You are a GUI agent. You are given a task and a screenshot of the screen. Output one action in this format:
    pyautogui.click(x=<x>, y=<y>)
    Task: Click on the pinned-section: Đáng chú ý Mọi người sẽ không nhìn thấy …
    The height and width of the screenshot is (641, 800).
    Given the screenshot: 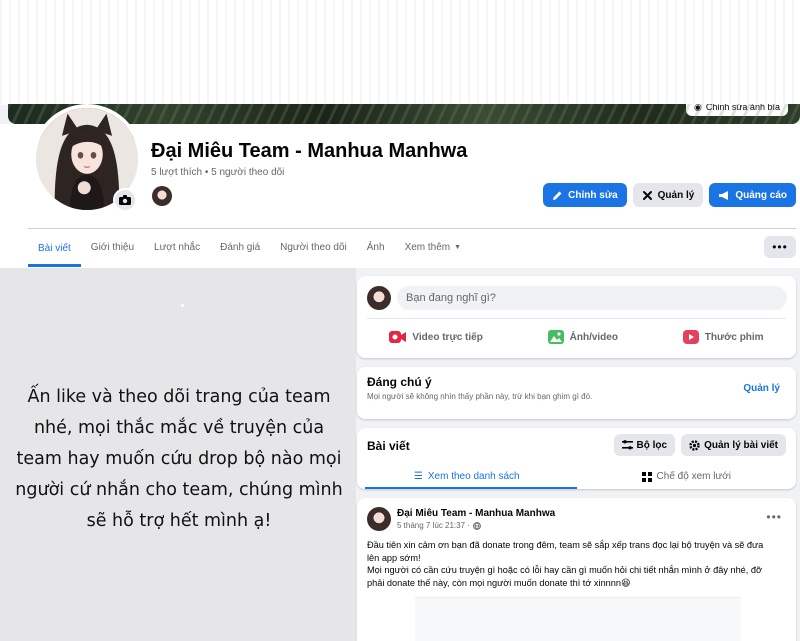 What is the action you would take?
    pyautogui.click(x=576, y=393)
    